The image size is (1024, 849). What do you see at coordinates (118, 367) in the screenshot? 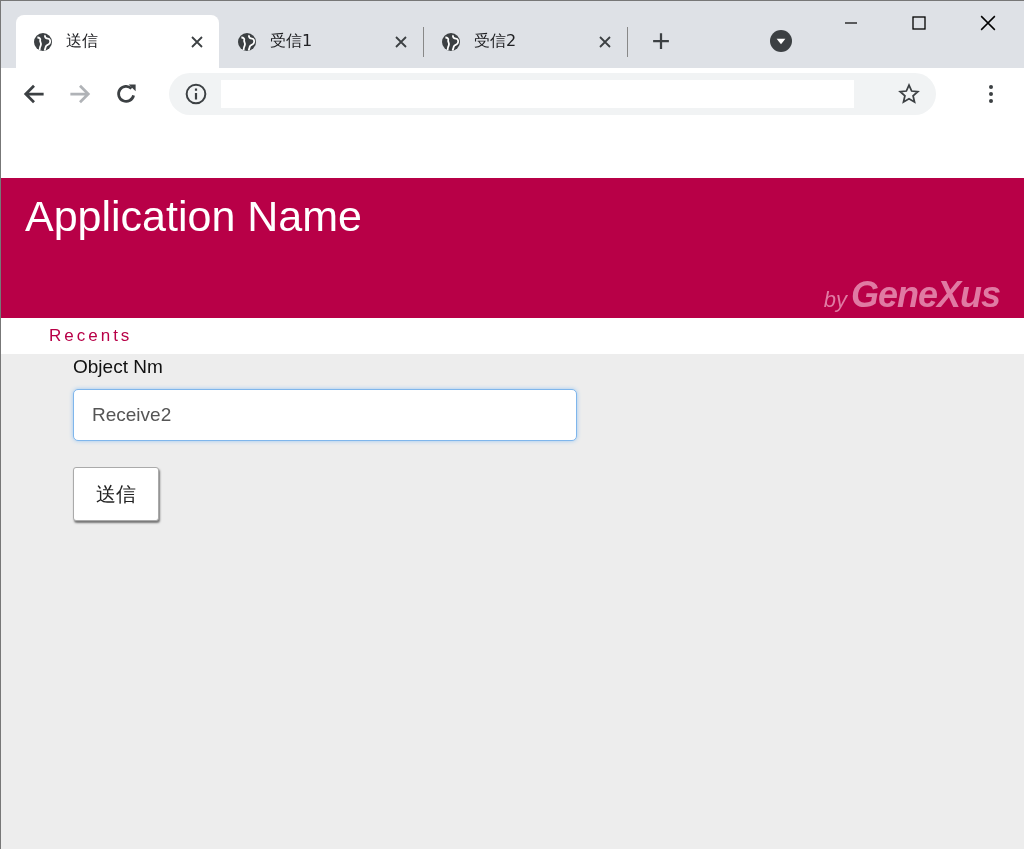
I see `field-label: Object Nm` at bounding box center [118, 367].